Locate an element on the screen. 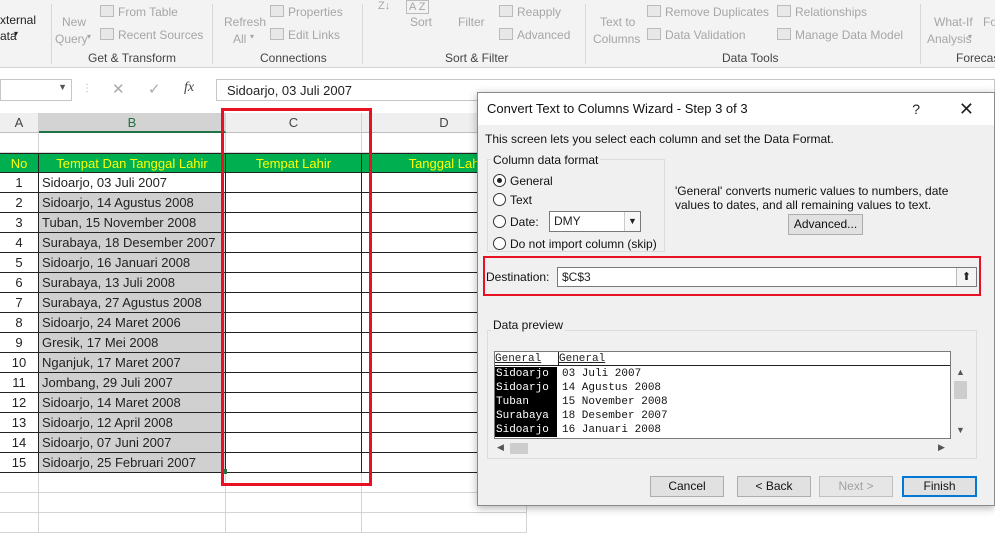 The height and width of the screenshot is (536, 995). chevron-up-icon: ▲ is located at coordinates (960, 372).